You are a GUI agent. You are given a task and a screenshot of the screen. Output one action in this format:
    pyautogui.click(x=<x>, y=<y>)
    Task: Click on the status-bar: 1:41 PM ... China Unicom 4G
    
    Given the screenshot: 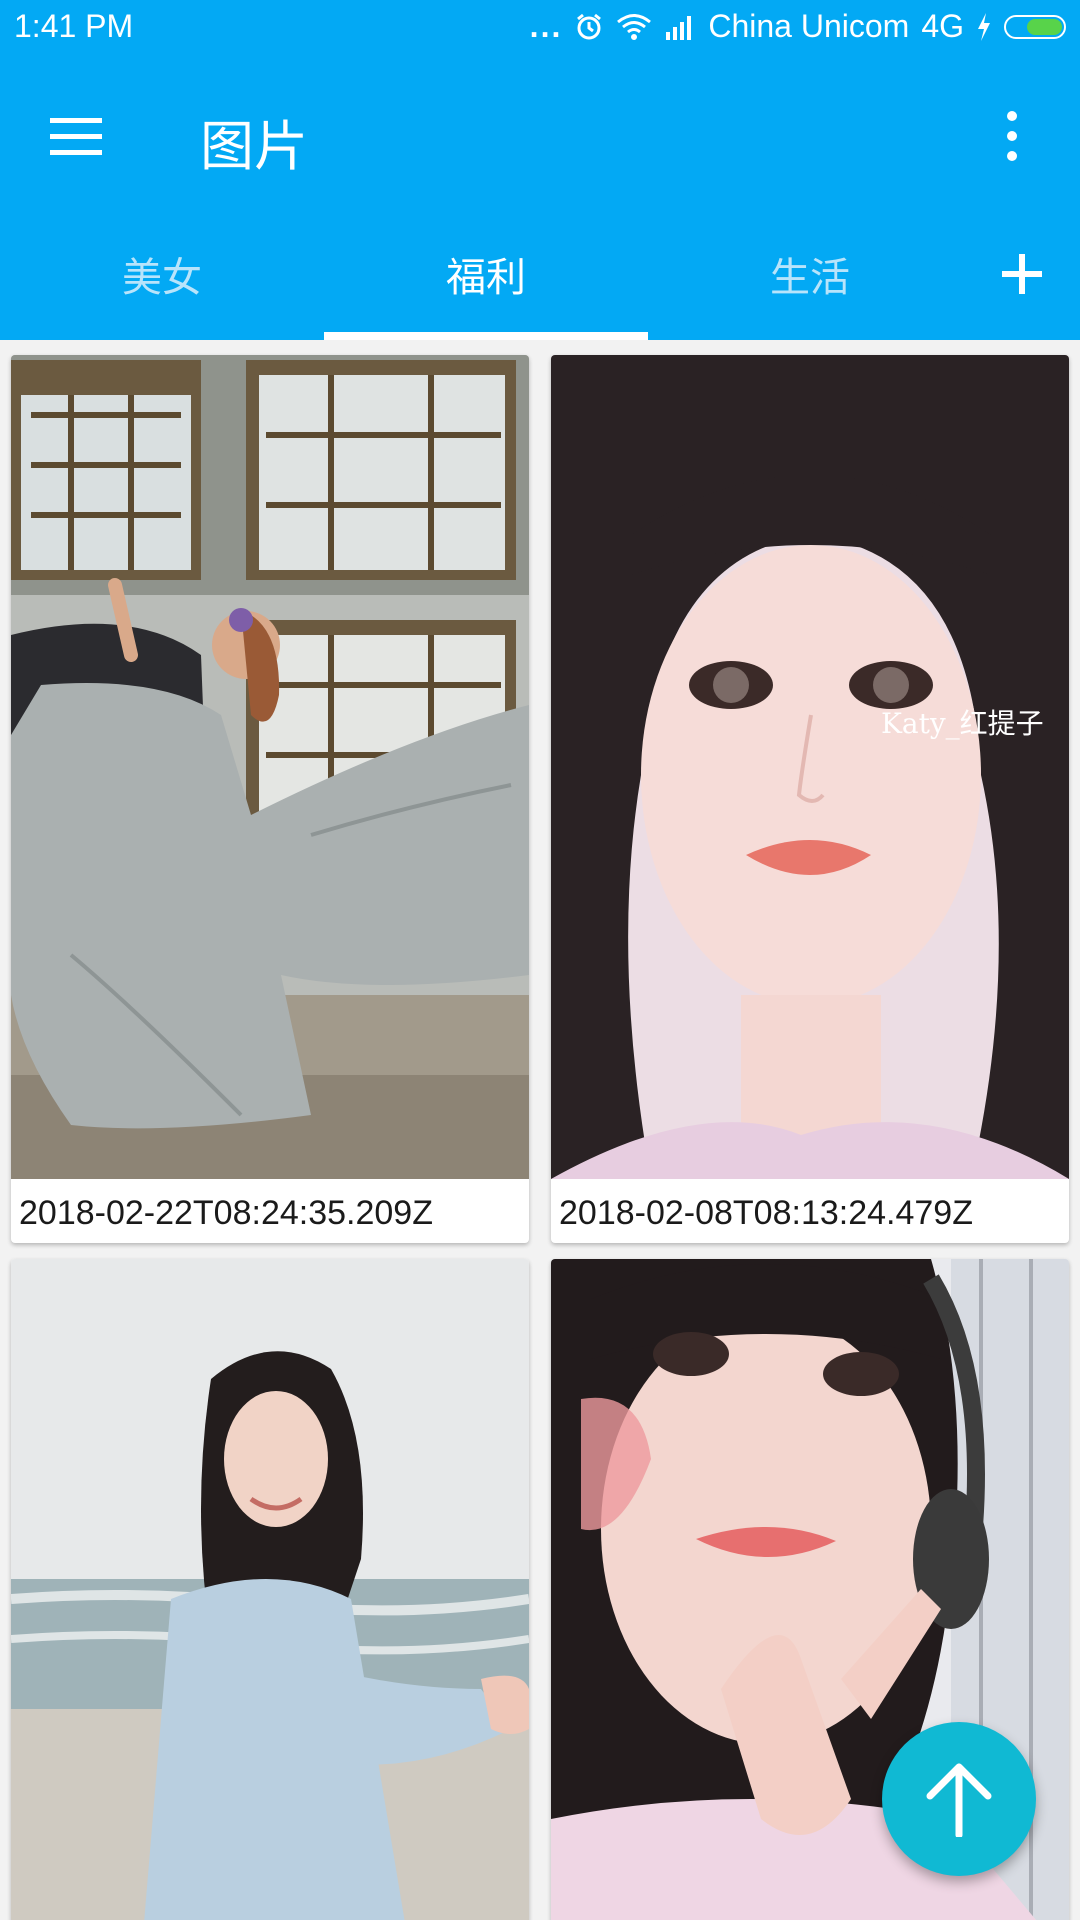 What is the action you would take?
    pyautogui.click(x=540, y=28)
    